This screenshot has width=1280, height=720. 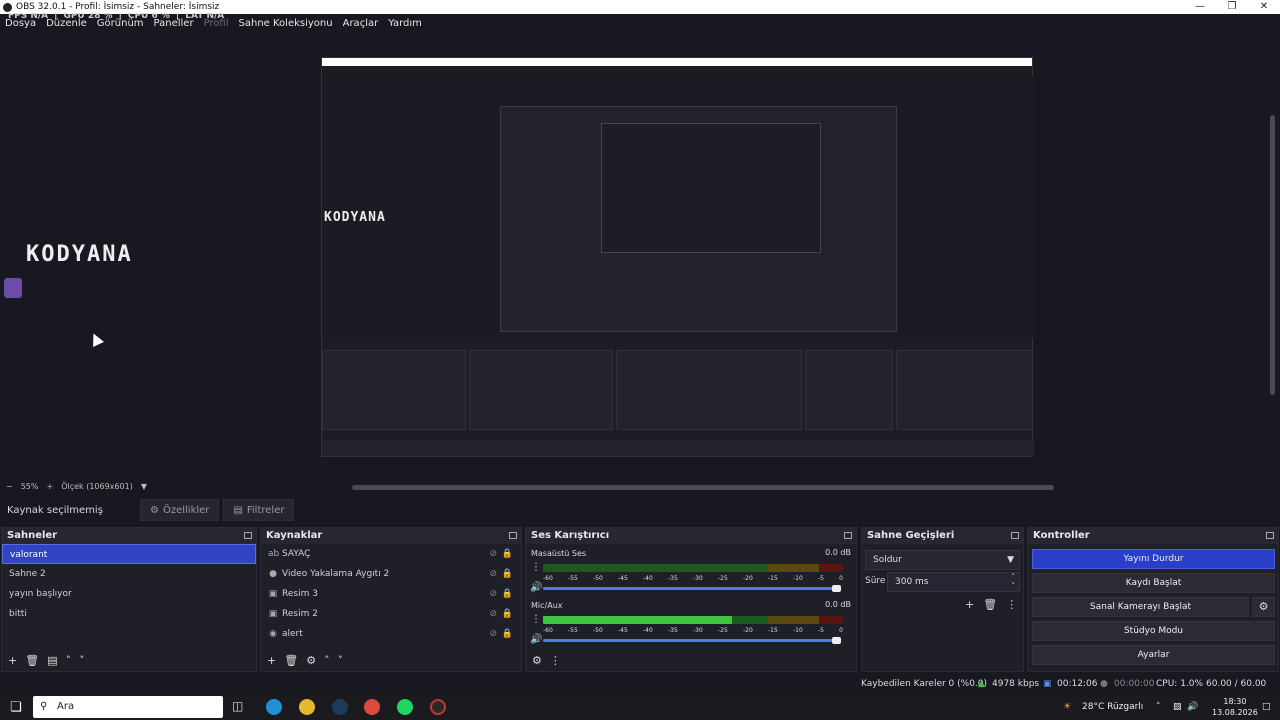 What do you see at coordinates (559, 553) in the screenshot?
I see `channel-name: Masaüstü Ses` at bounding box center [559, 553].